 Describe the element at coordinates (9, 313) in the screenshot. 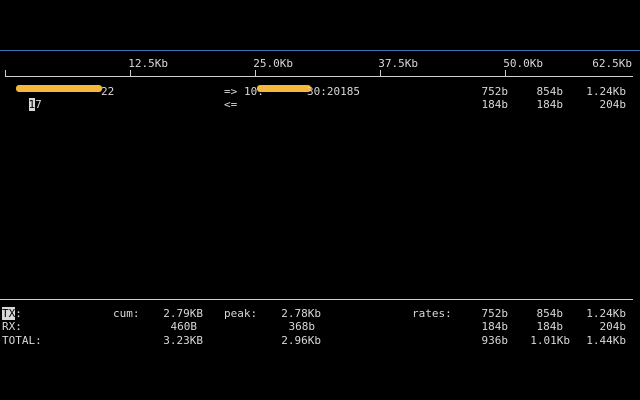

I see `tx-label-cursor: TX` at that location.